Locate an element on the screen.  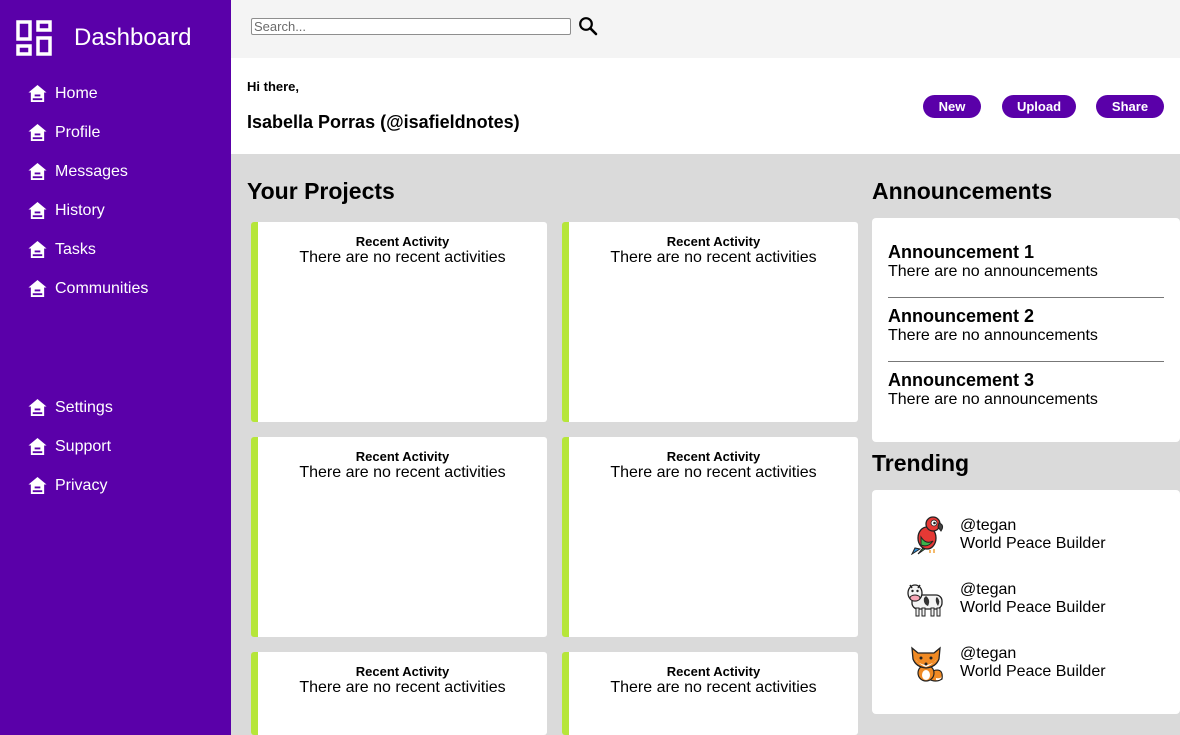
sidebar-item-label: Messages is located at coordinates (91, 171).